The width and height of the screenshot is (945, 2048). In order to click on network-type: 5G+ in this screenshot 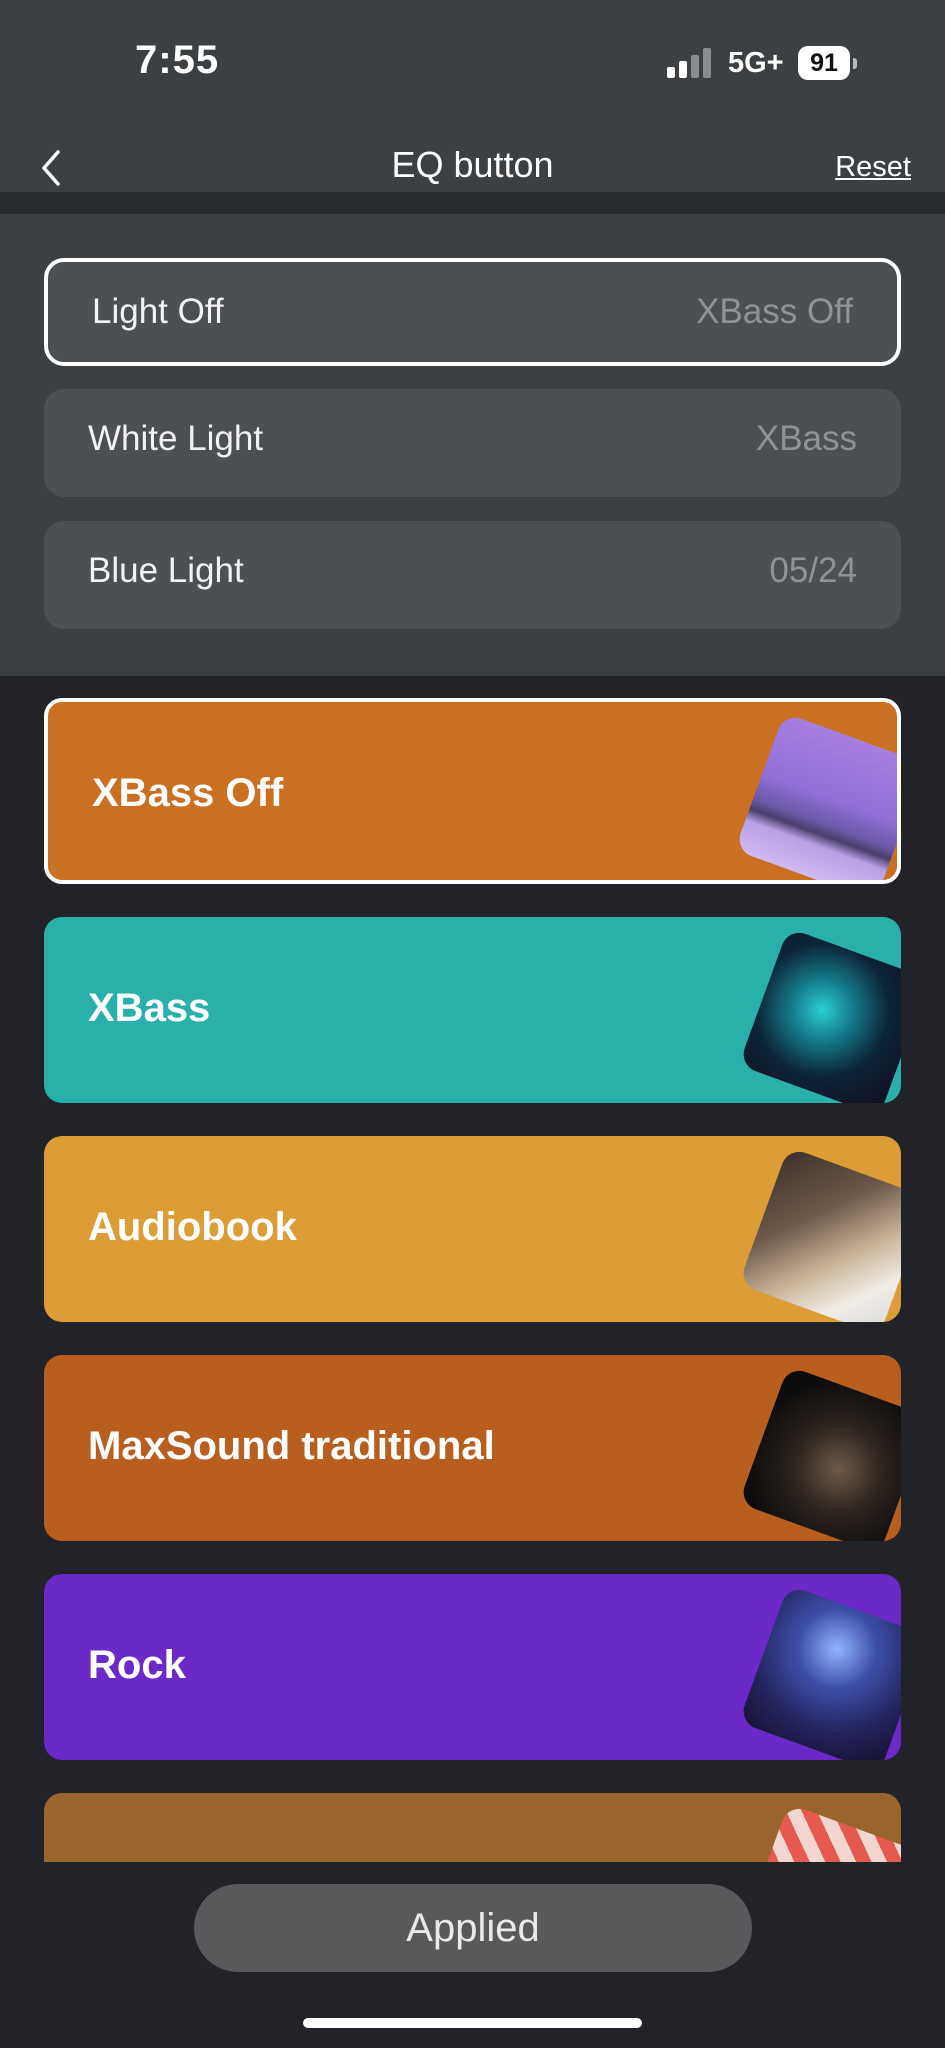, I will do `click(756, 63)`.